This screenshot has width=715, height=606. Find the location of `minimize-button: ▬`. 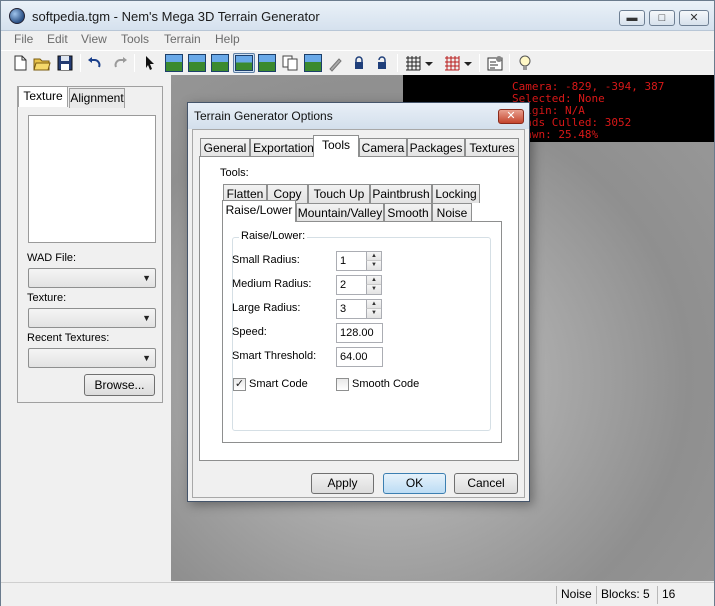

minimize-button: ▬ is located at coordinates (632, 18).